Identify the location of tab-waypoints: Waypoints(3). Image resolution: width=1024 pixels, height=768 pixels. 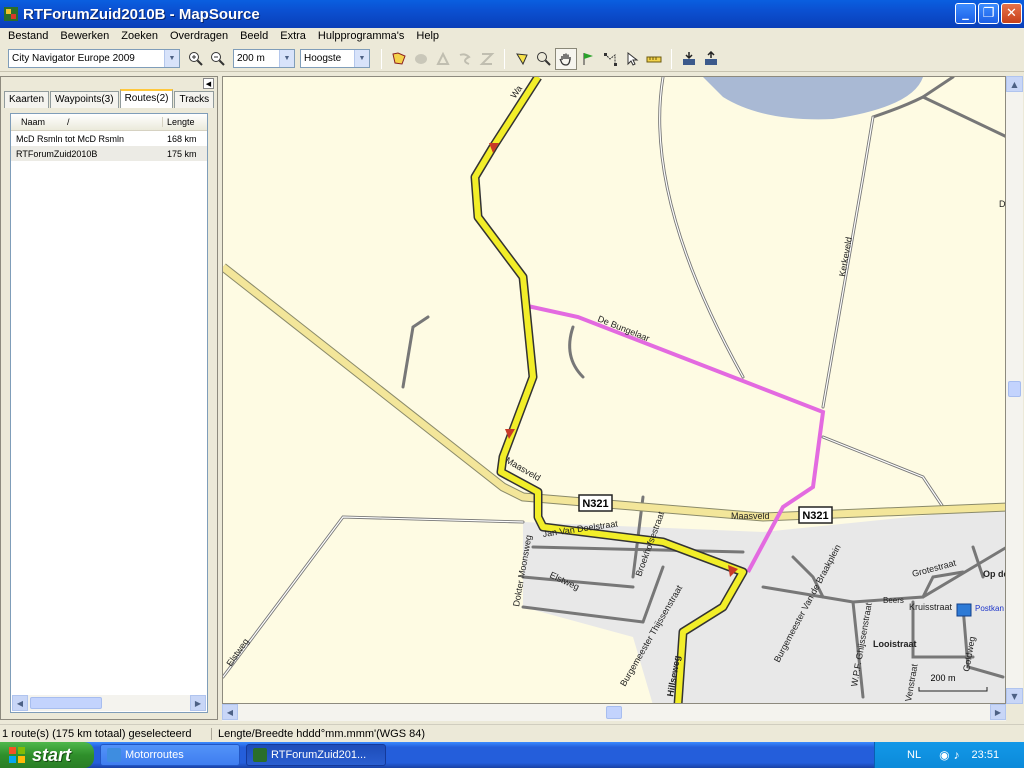
(84, 99).